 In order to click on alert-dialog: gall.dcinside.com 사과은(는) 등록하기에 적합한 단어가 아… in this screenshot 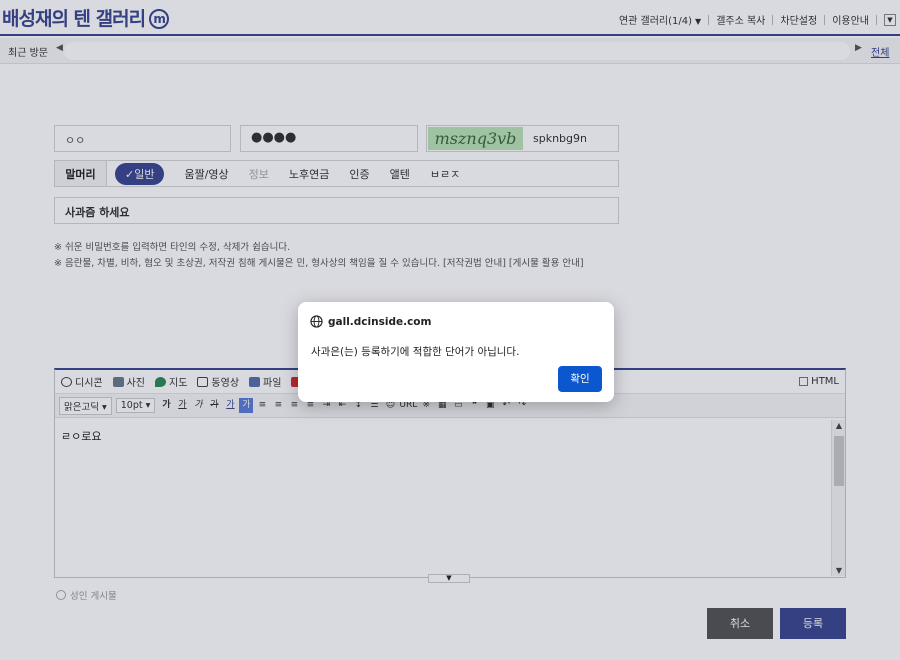, I will do `click(456, 352)`.